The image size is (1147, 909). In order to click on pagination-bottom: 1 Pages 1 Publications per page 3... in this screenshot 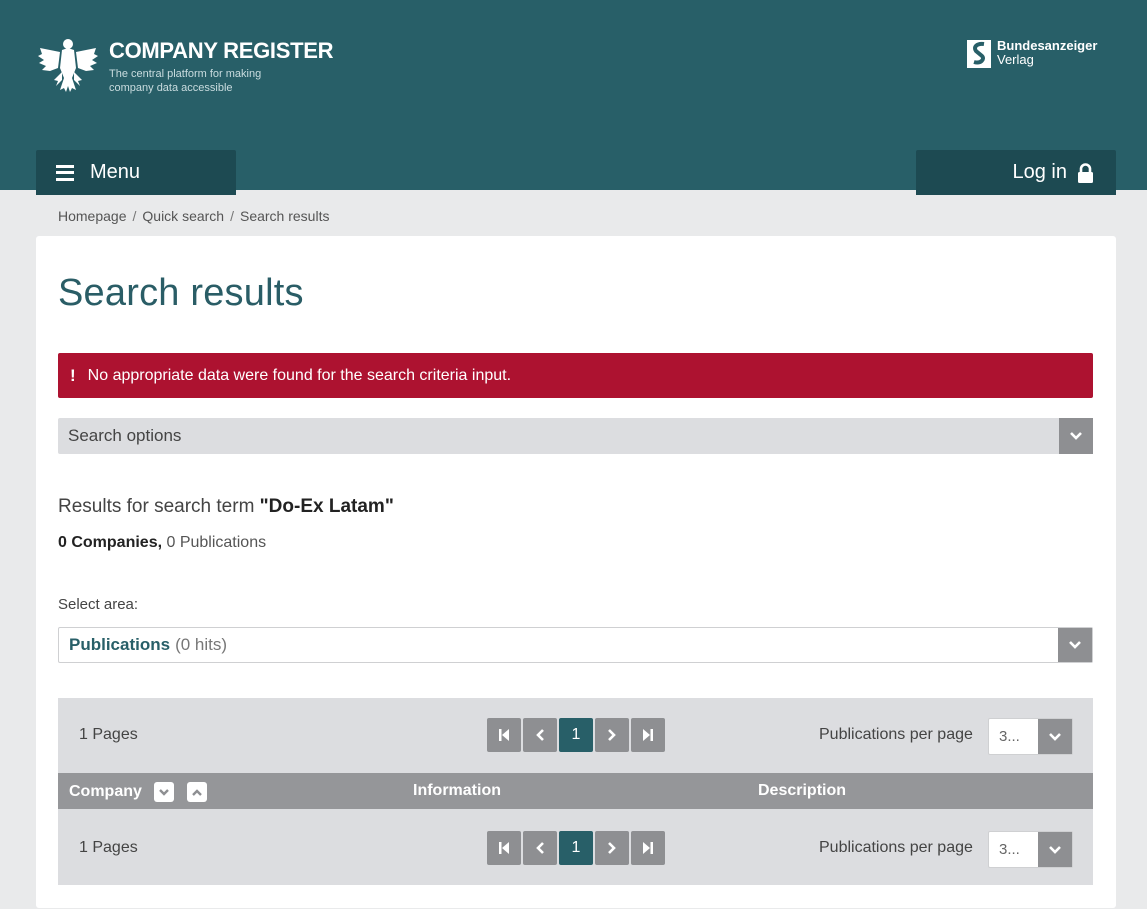, I will do `click(575, 848)`.